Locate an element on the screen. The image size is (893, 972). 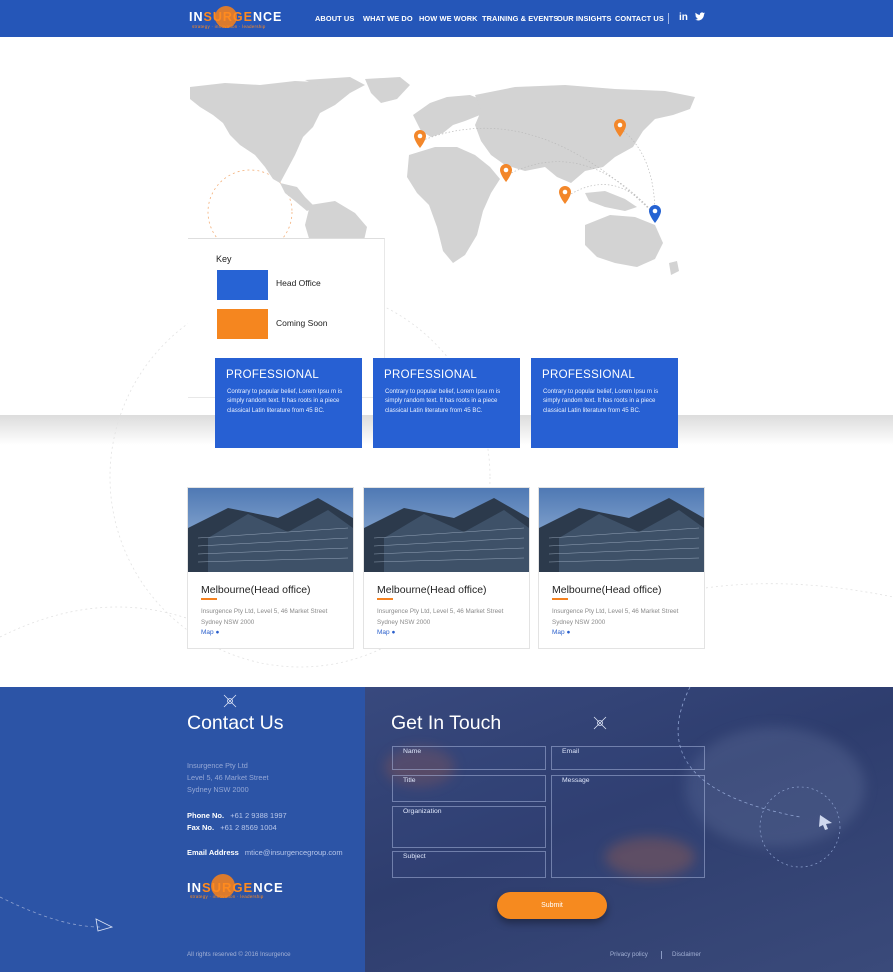
phone-row: Phone No. +61 2 9388 1997 is located at coordinates (237, 815).